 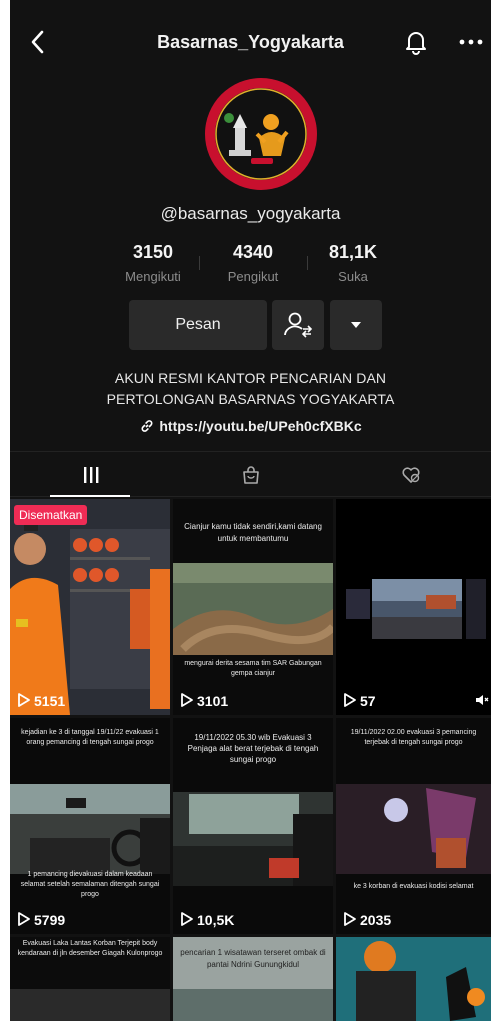 I want to click on videos-grid-icon, so click(x=91, y=475).